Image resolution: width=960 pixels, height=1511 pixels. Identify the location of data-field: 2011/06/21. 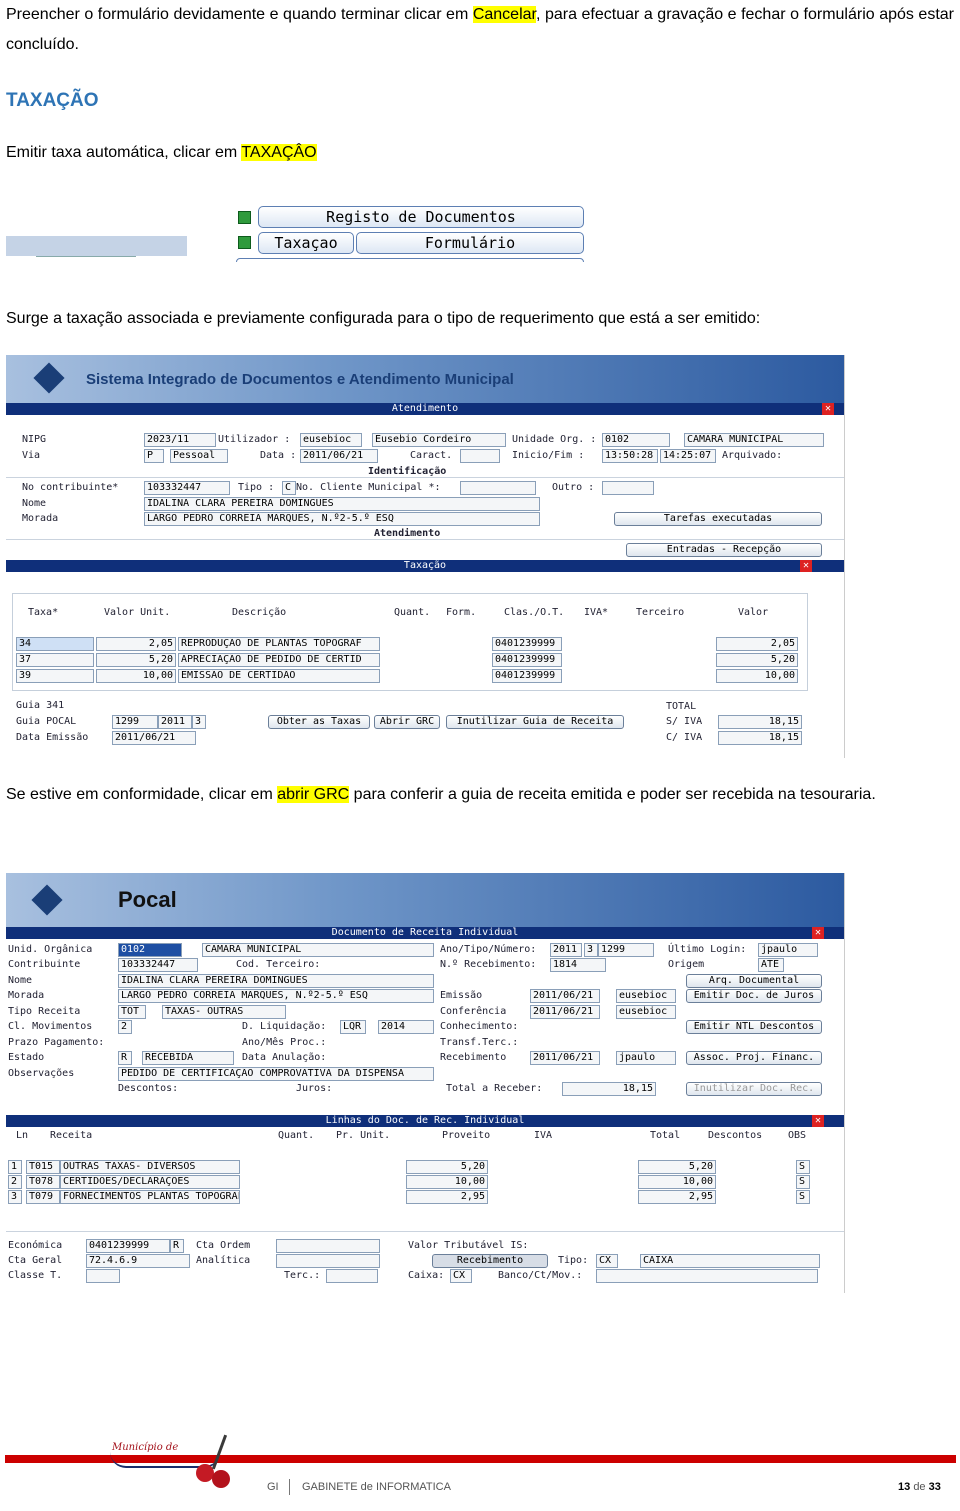
(339, 456).